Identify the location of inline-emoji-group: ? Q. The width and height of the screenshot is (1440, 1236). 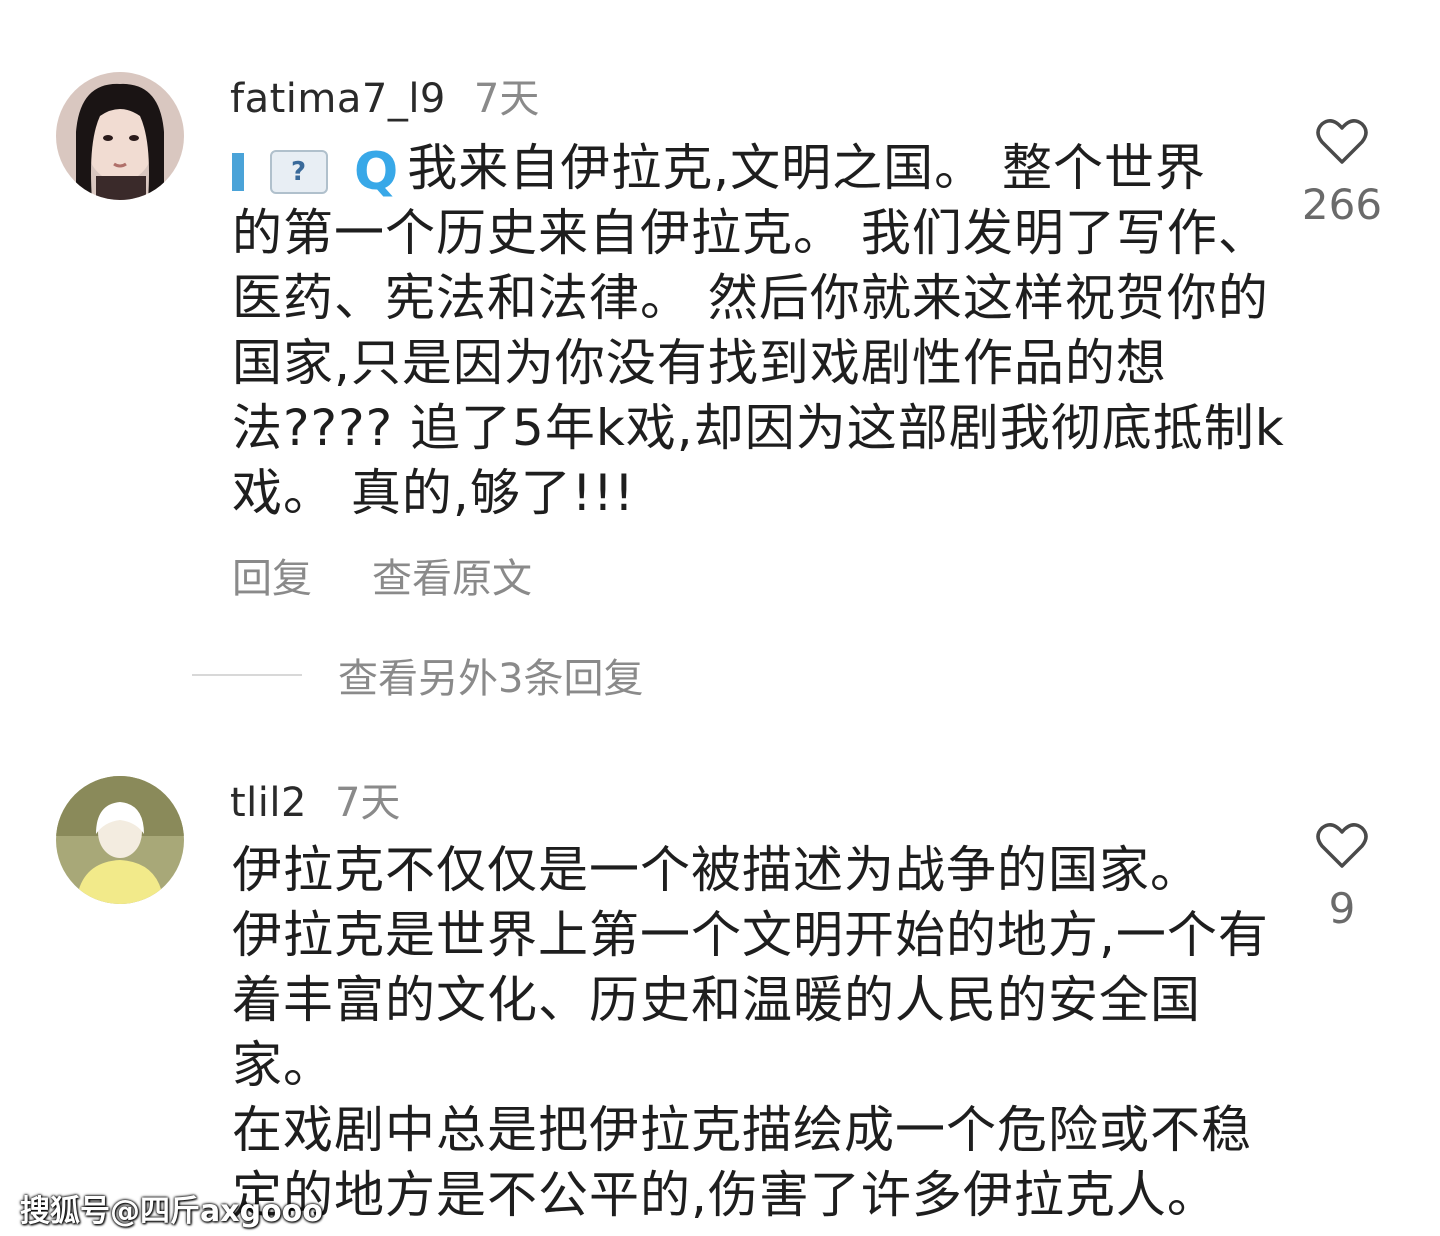
(316, 171).